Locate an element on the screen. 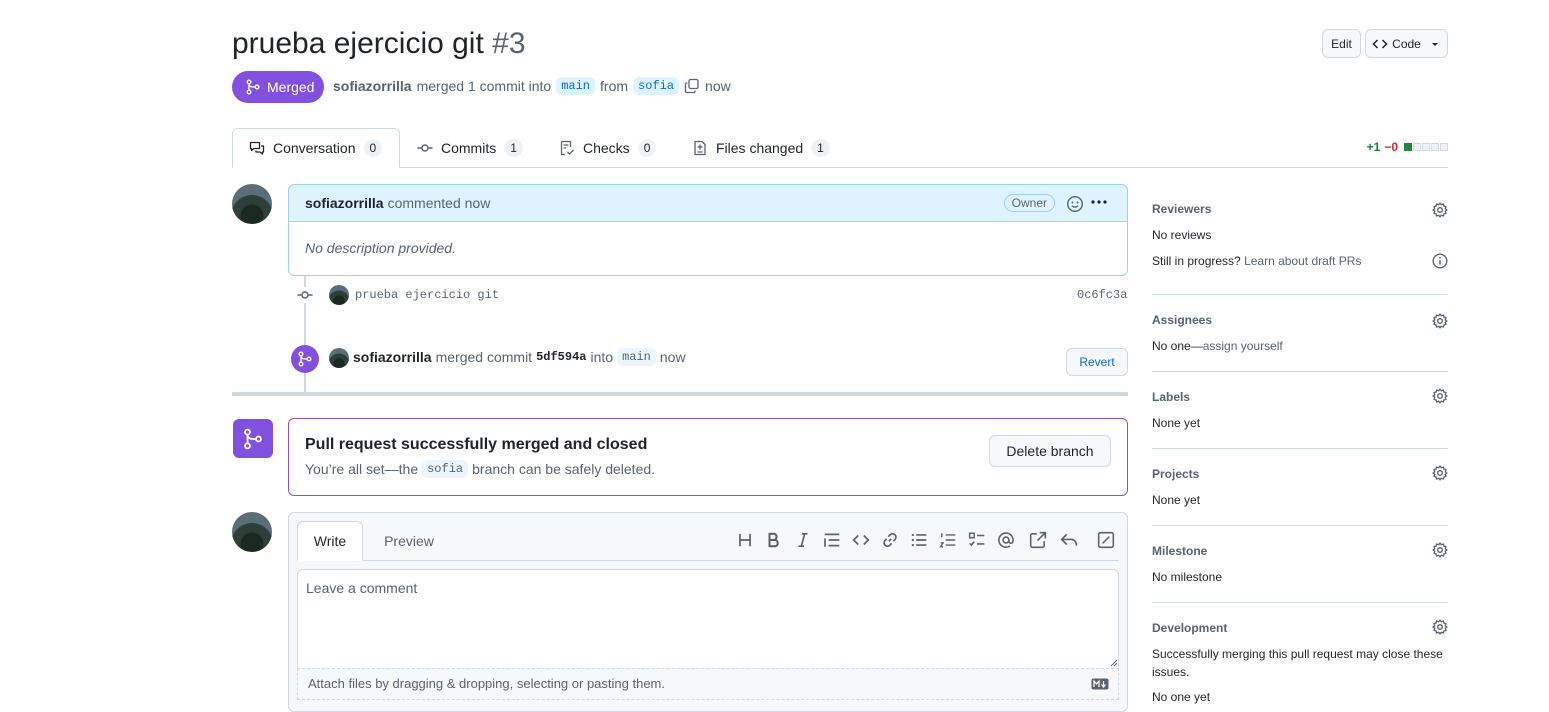 The image size is (1549, 712). heading-icon is located at coordinates (745, 540).